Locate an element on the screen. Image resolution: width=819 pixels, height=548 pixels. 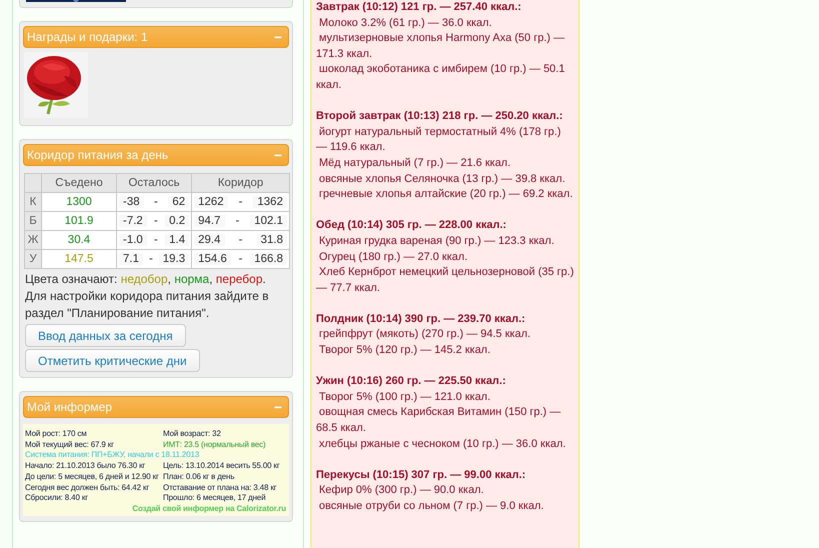
color-legend: Цвета означают: недобор, норма, перебор. is located at coordinates (156, 278).